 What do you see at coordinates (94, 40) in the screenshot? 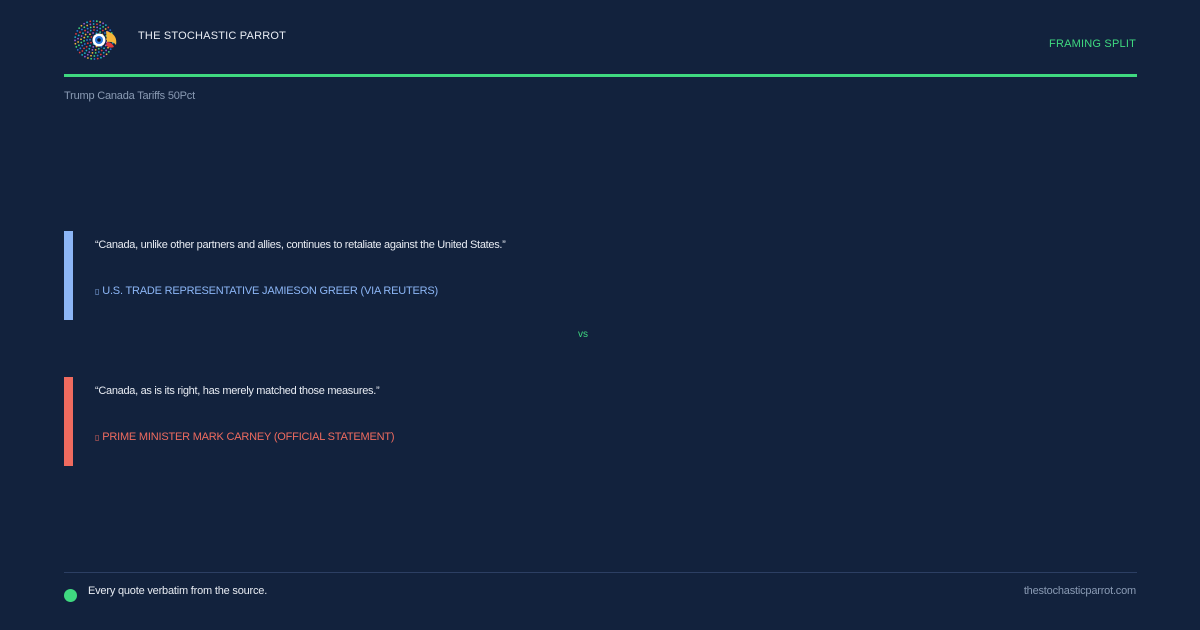
I see `parrot-logo-icon` at bounding box center [94, 40].